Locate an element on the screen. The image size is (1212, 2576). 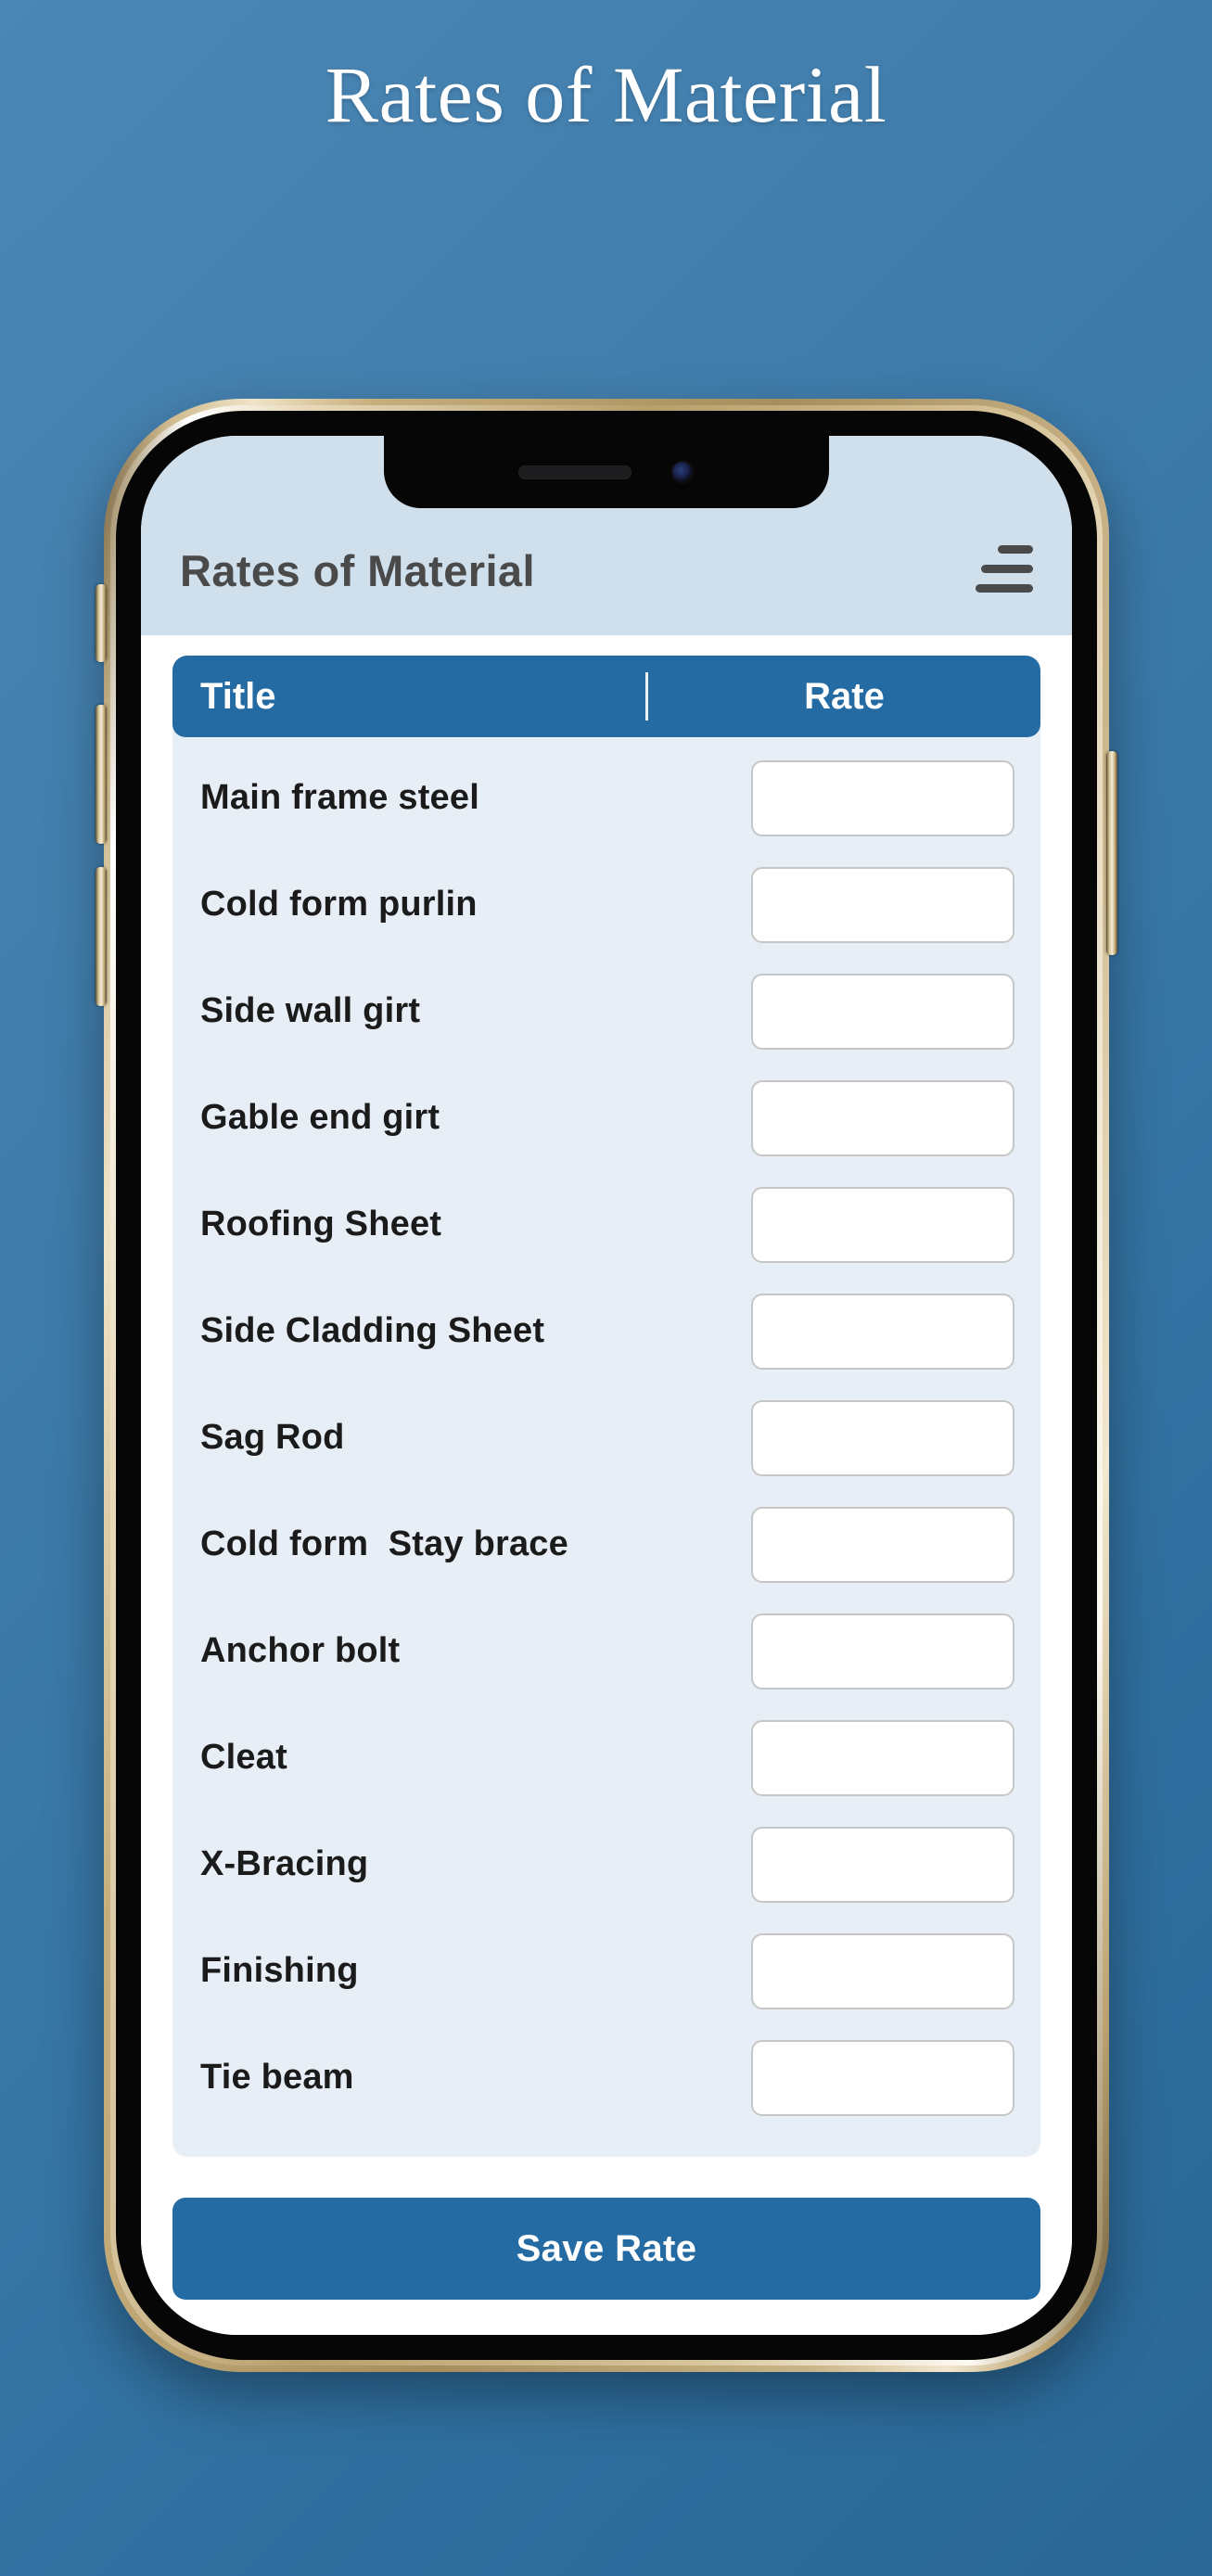
silent-switch is located at coordinates (101, 623).